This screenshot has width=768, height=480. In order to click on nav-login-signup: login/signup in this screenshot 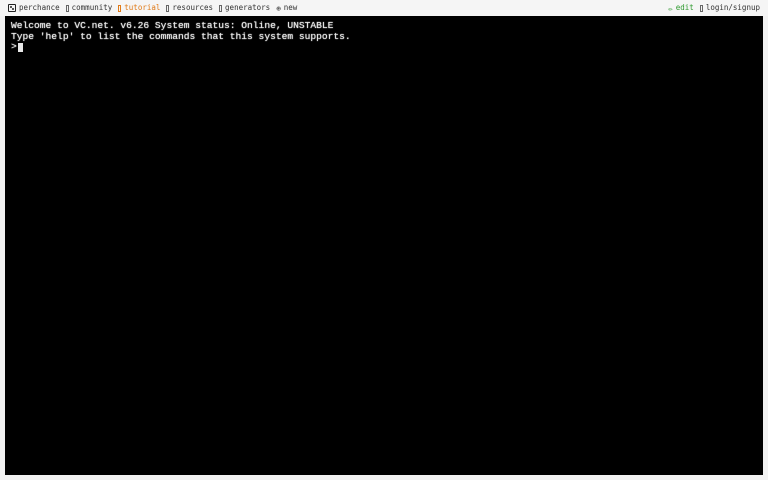, I will do `click(729, 8)`.